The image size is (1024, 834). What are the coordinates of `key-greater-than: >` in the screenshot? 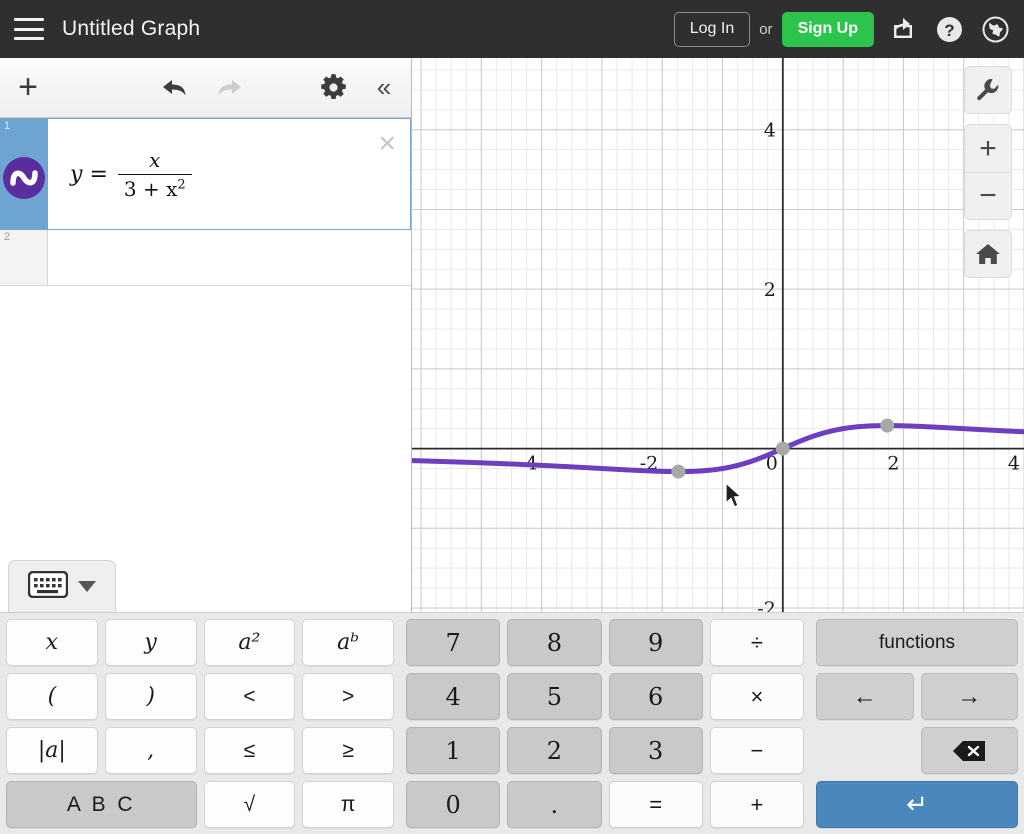 It's located at (348, 696).